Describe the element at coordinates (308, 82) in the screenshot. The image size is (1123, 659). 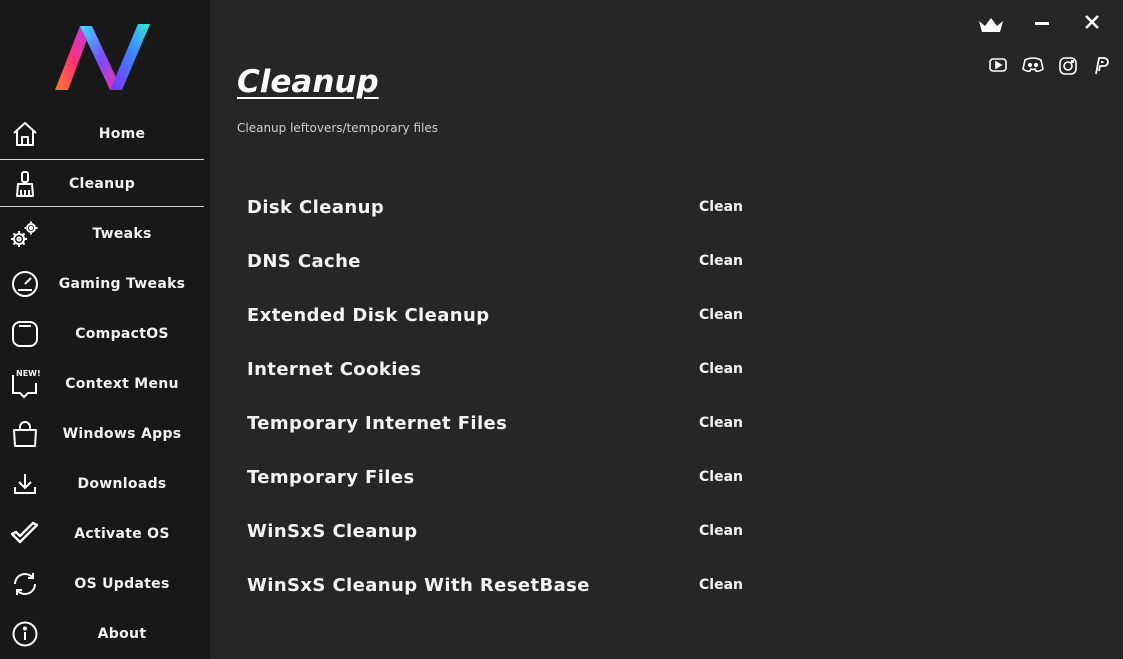
I see `page-title: Cleanup` at that location.